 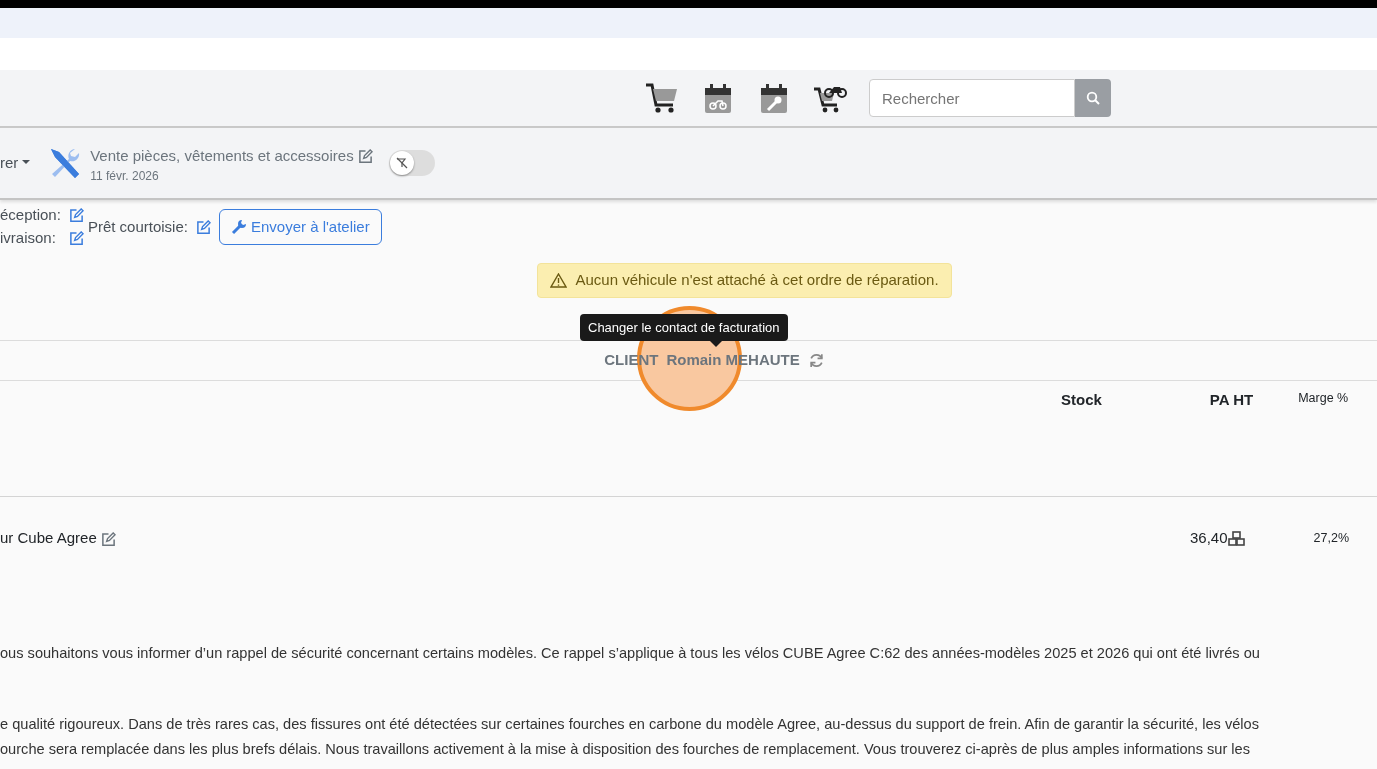 I want to click on tooltip-arrow, so click(x=716, y=344).